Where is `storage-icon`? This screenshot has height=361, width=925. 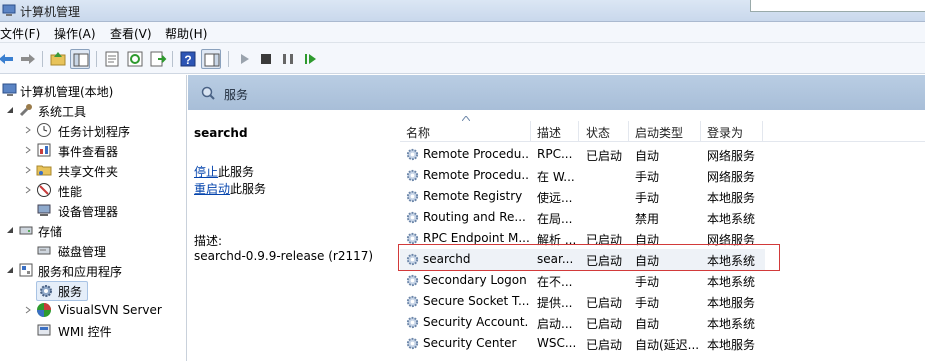
storage-icon is located at coordinates (26, 230).